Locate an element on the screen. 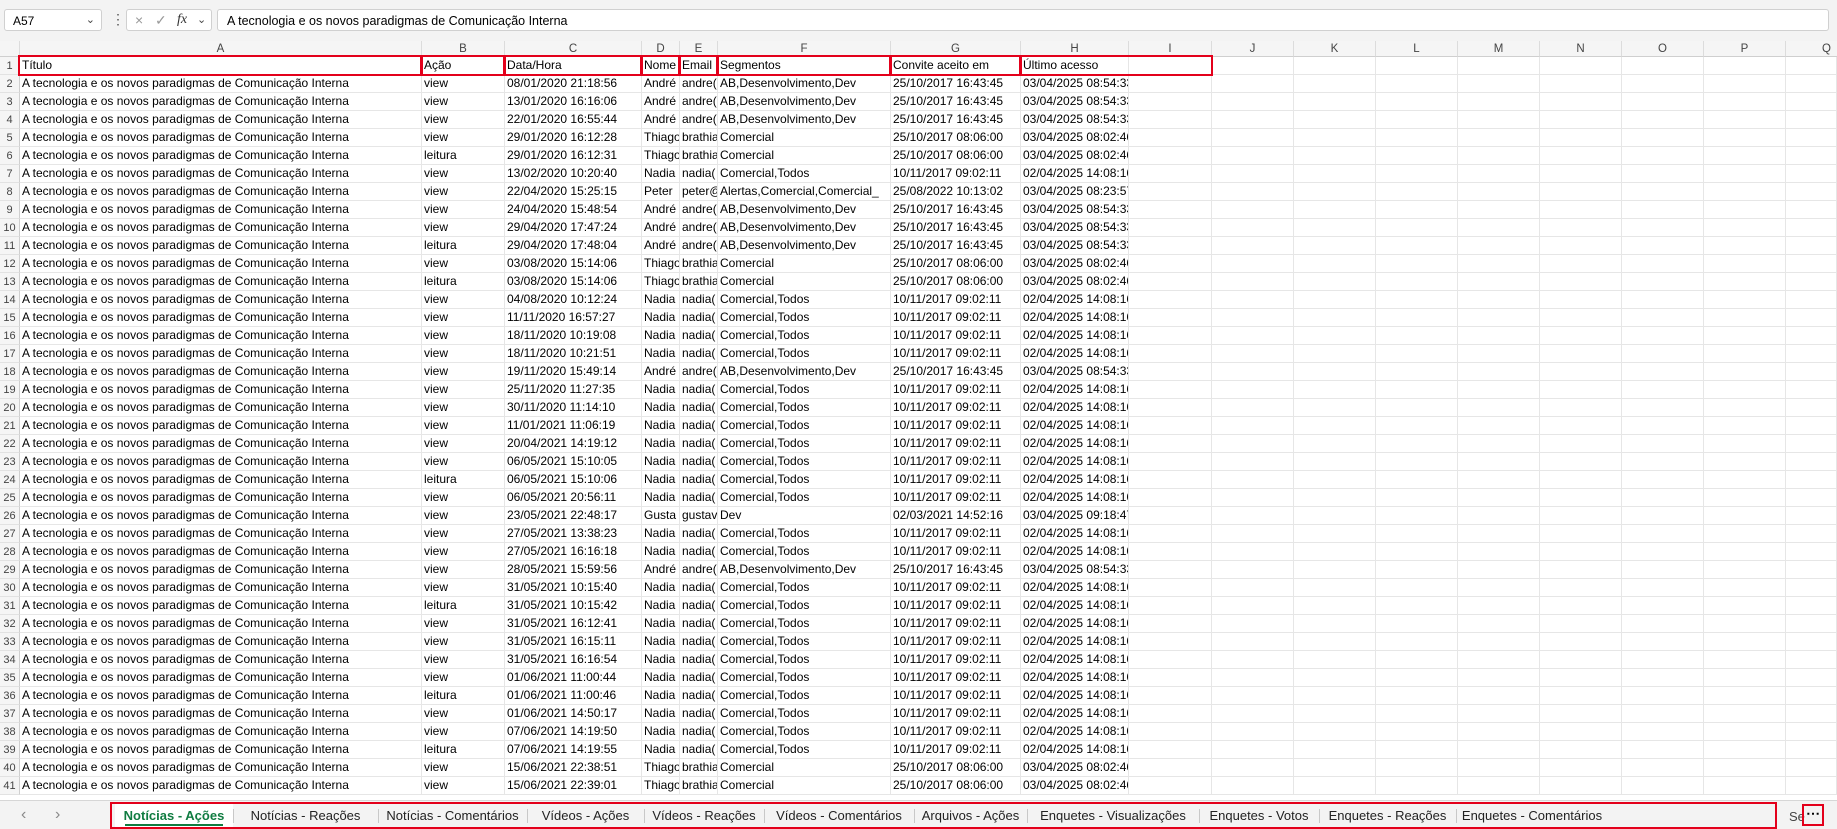  table-cell: 25/10/2017 16:43:45 is located at coordinates (956, 372).